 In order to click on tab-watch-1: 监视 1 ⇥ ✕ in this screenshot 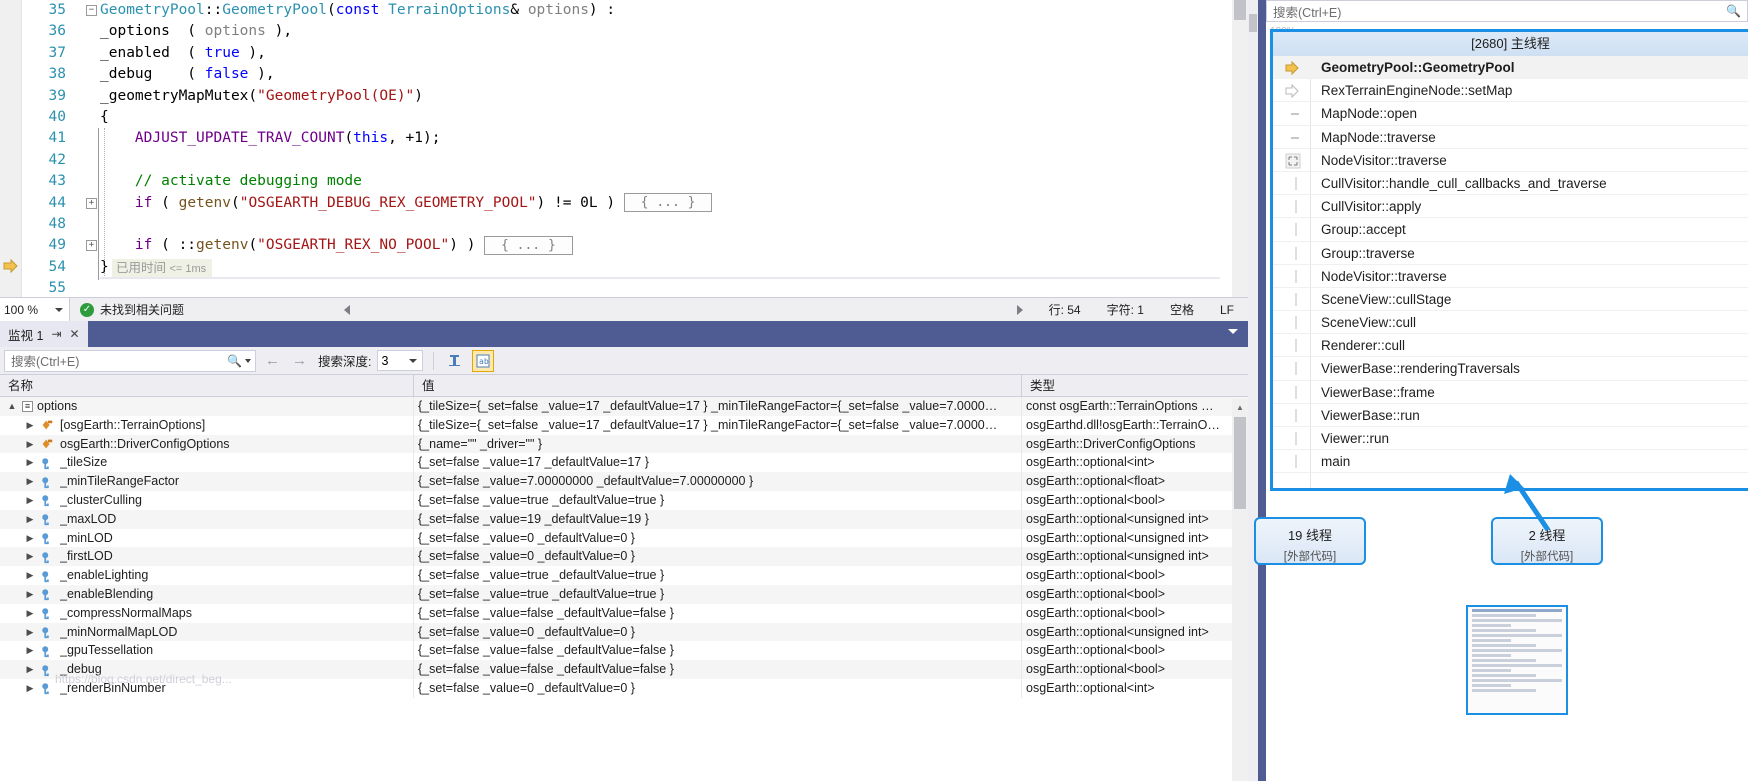, I will do `click(44, 334)`.